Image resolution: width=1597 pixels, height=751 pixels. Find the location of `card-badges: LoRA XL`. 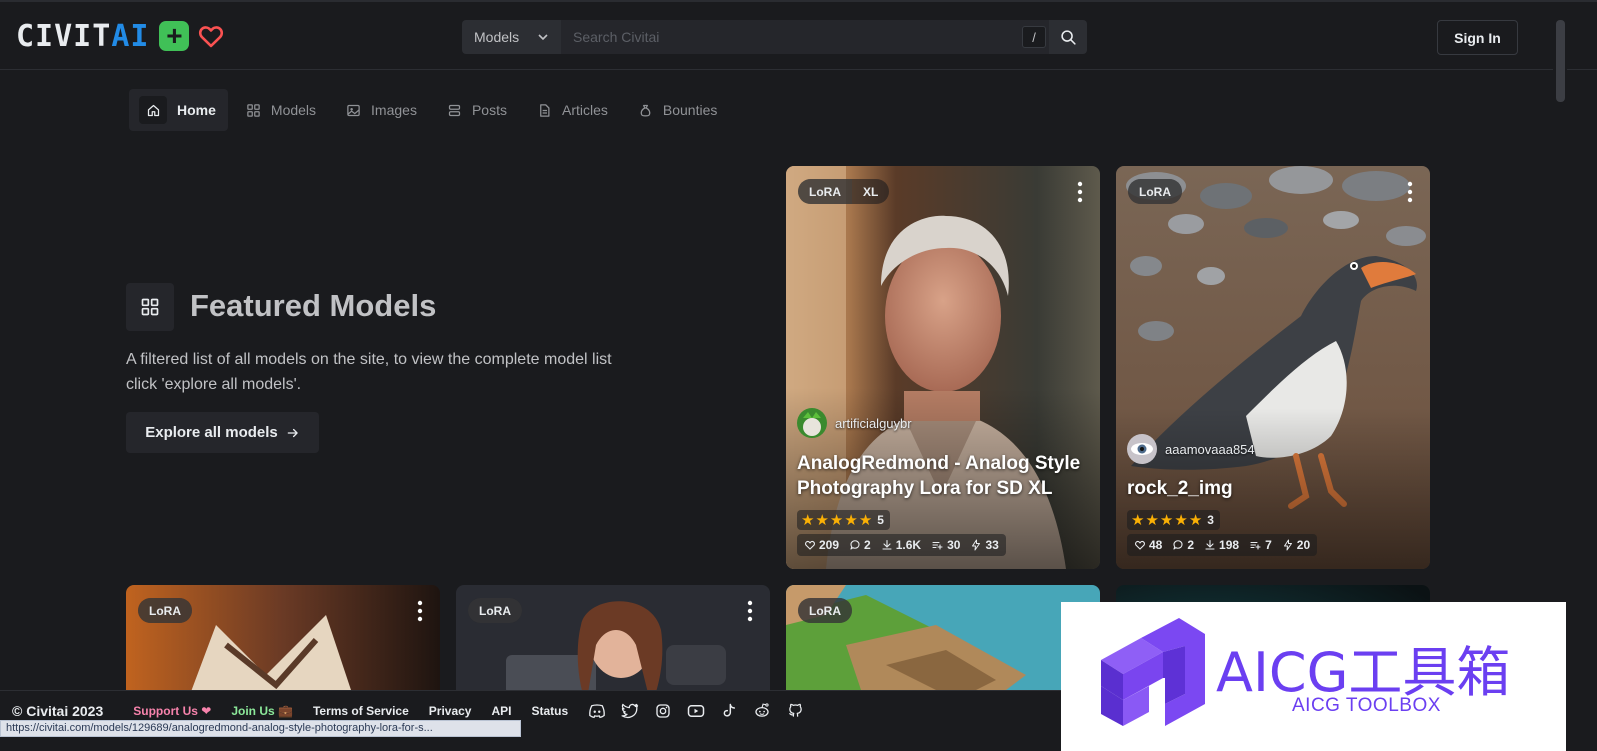

card-badges: LoRA XL is located at coordinates (844, 191).